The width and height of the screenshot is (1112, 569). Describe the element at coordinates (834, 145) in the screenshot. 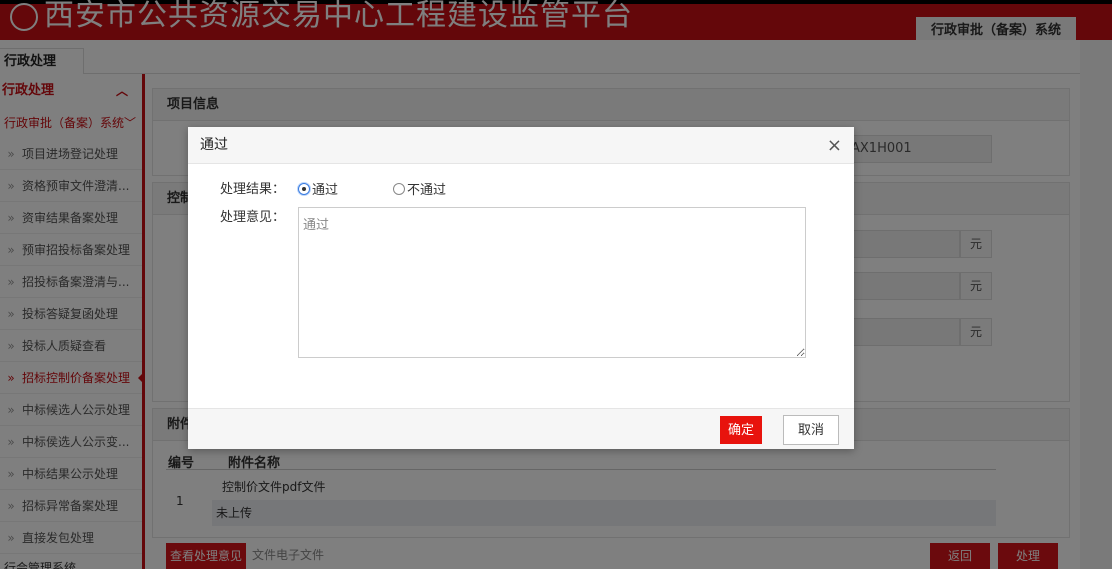

I see `close-icon: ×` at that location.